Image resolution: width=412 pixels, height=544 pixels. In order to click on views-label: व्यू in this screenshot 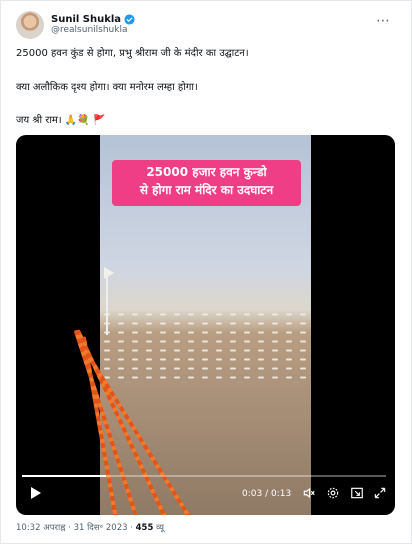, I will do `click(158, 528)`.